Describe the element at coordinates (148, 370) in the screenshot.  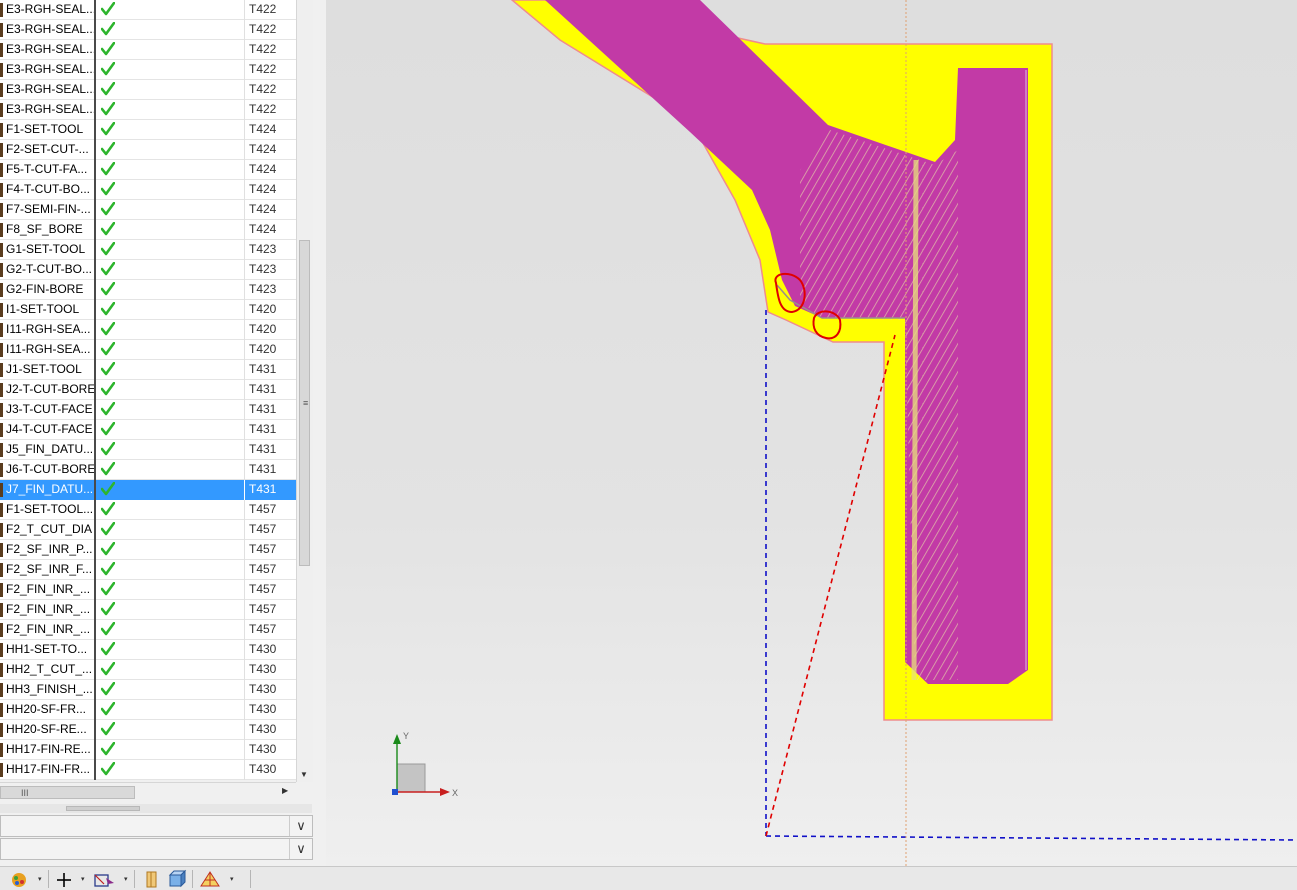
I see `operation-row: J1-SET-TOOL T431` at that location.